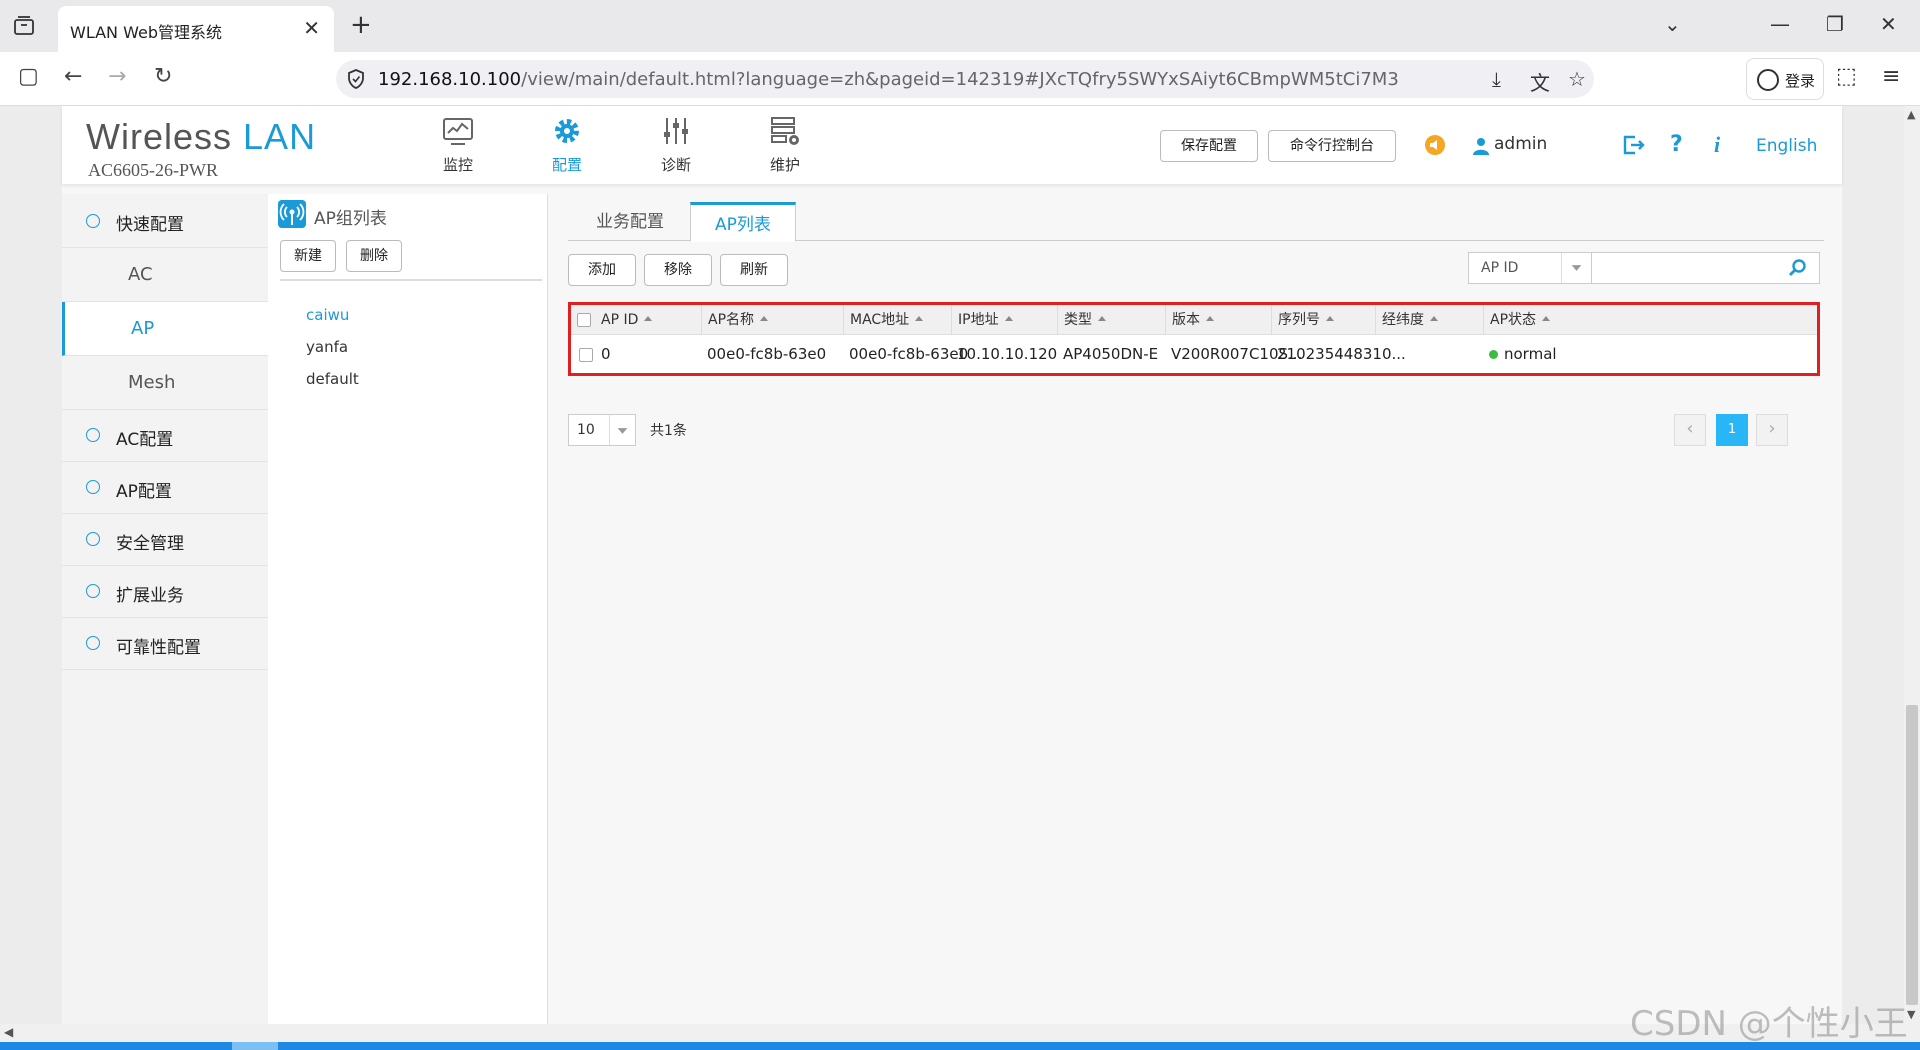  What do you see at coordinates (784, 165) in the screenshot?
I see `nav-maintain-label: 维护` at bounding box center [784, 165].